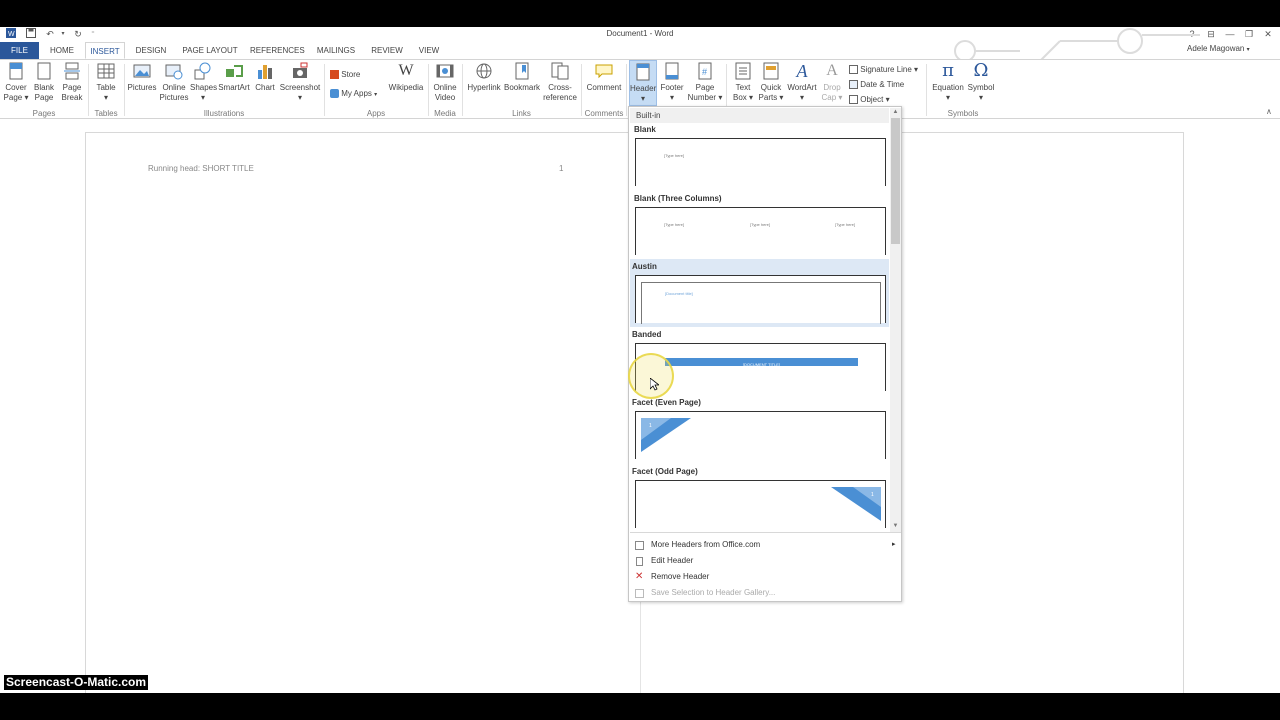  Describe the element at coordinates (174, 84) in the screenshot. I see `online-pictures-button: Online Pictures` at that location.